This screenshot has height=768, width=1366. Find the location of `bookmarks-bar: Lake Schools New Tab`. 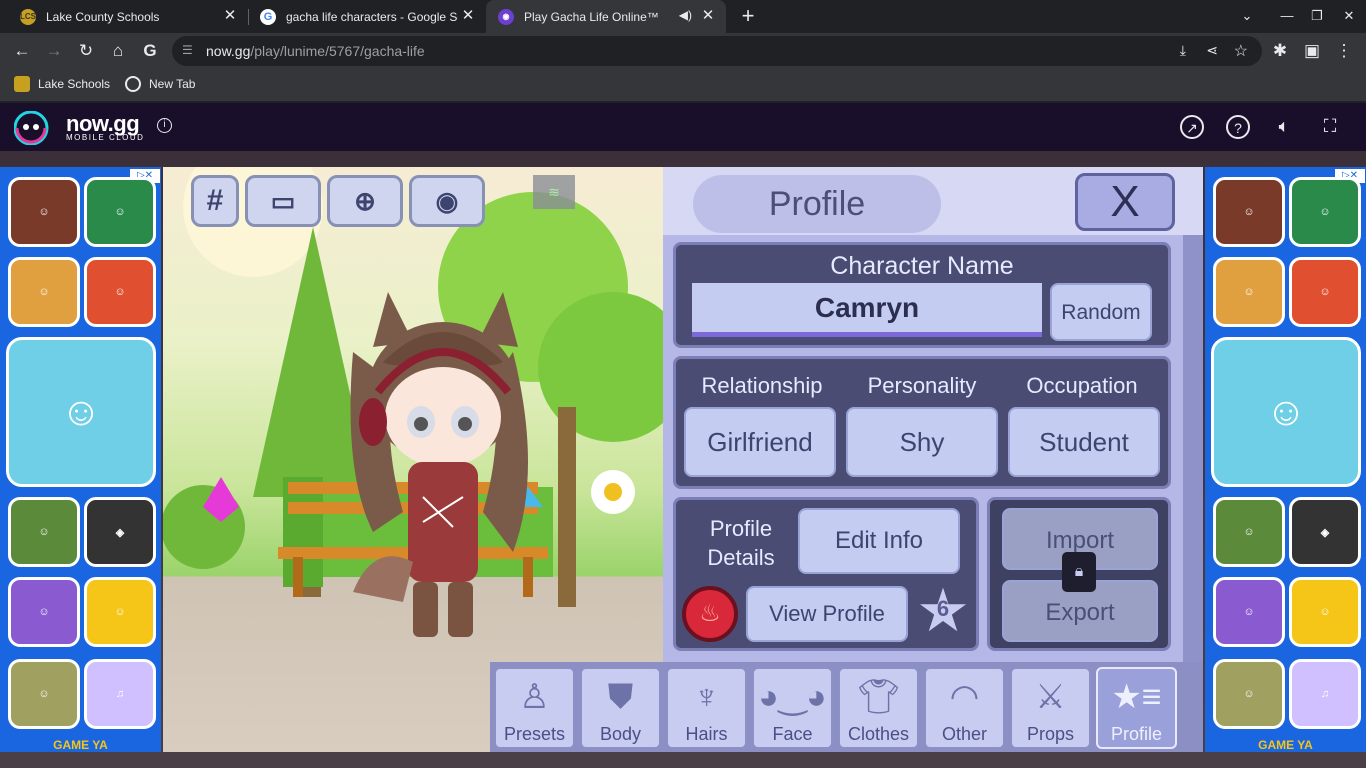

bookmarks-bar: Lake Schools New Tab is located at coordinates (683, 85).